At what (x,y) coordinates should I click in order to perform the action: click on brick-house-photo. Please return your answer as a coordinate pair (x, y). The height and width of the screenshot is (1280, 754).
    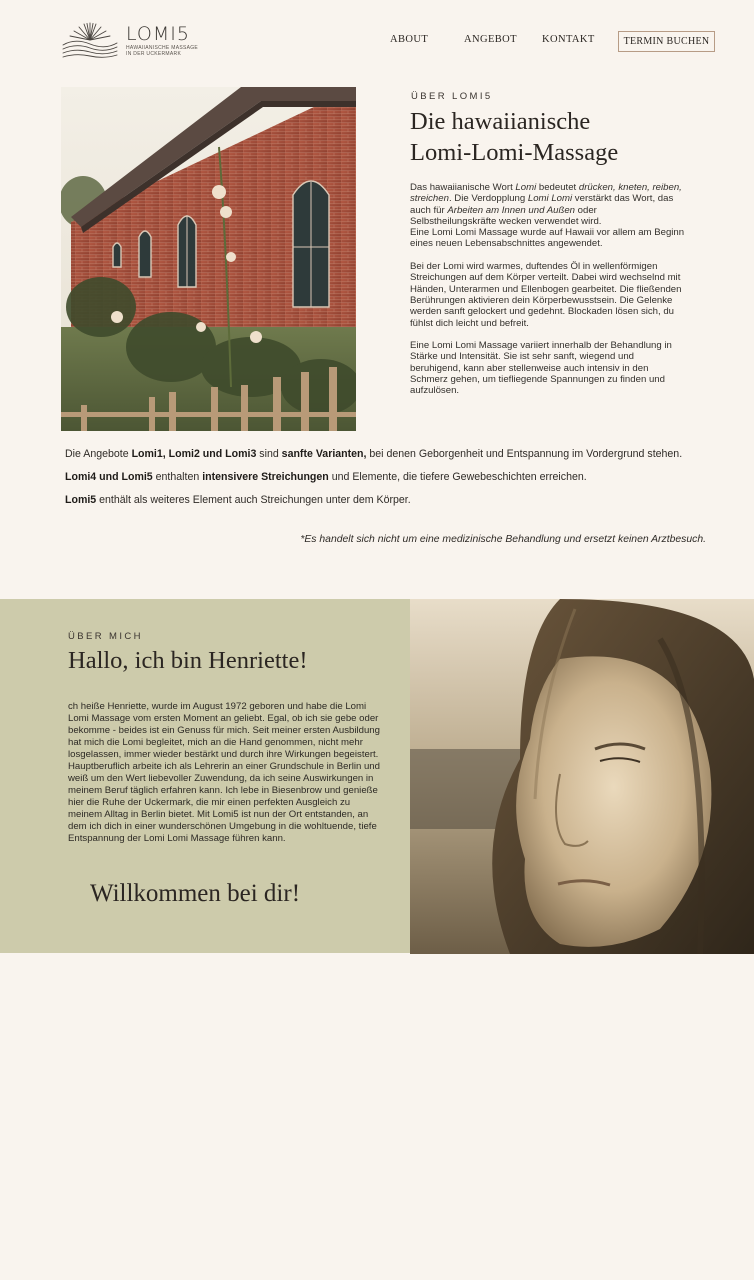
    Looking at the image, I should click on (208, 259).